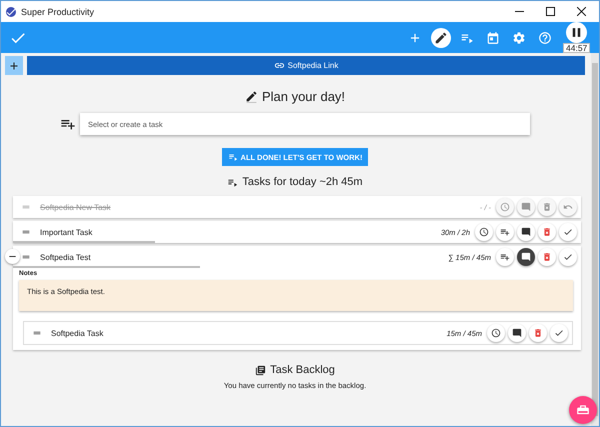 Image resolution: width=600 pixels, height=427 pixels. I want to click on task-title: Important Task, so click(66, 232).